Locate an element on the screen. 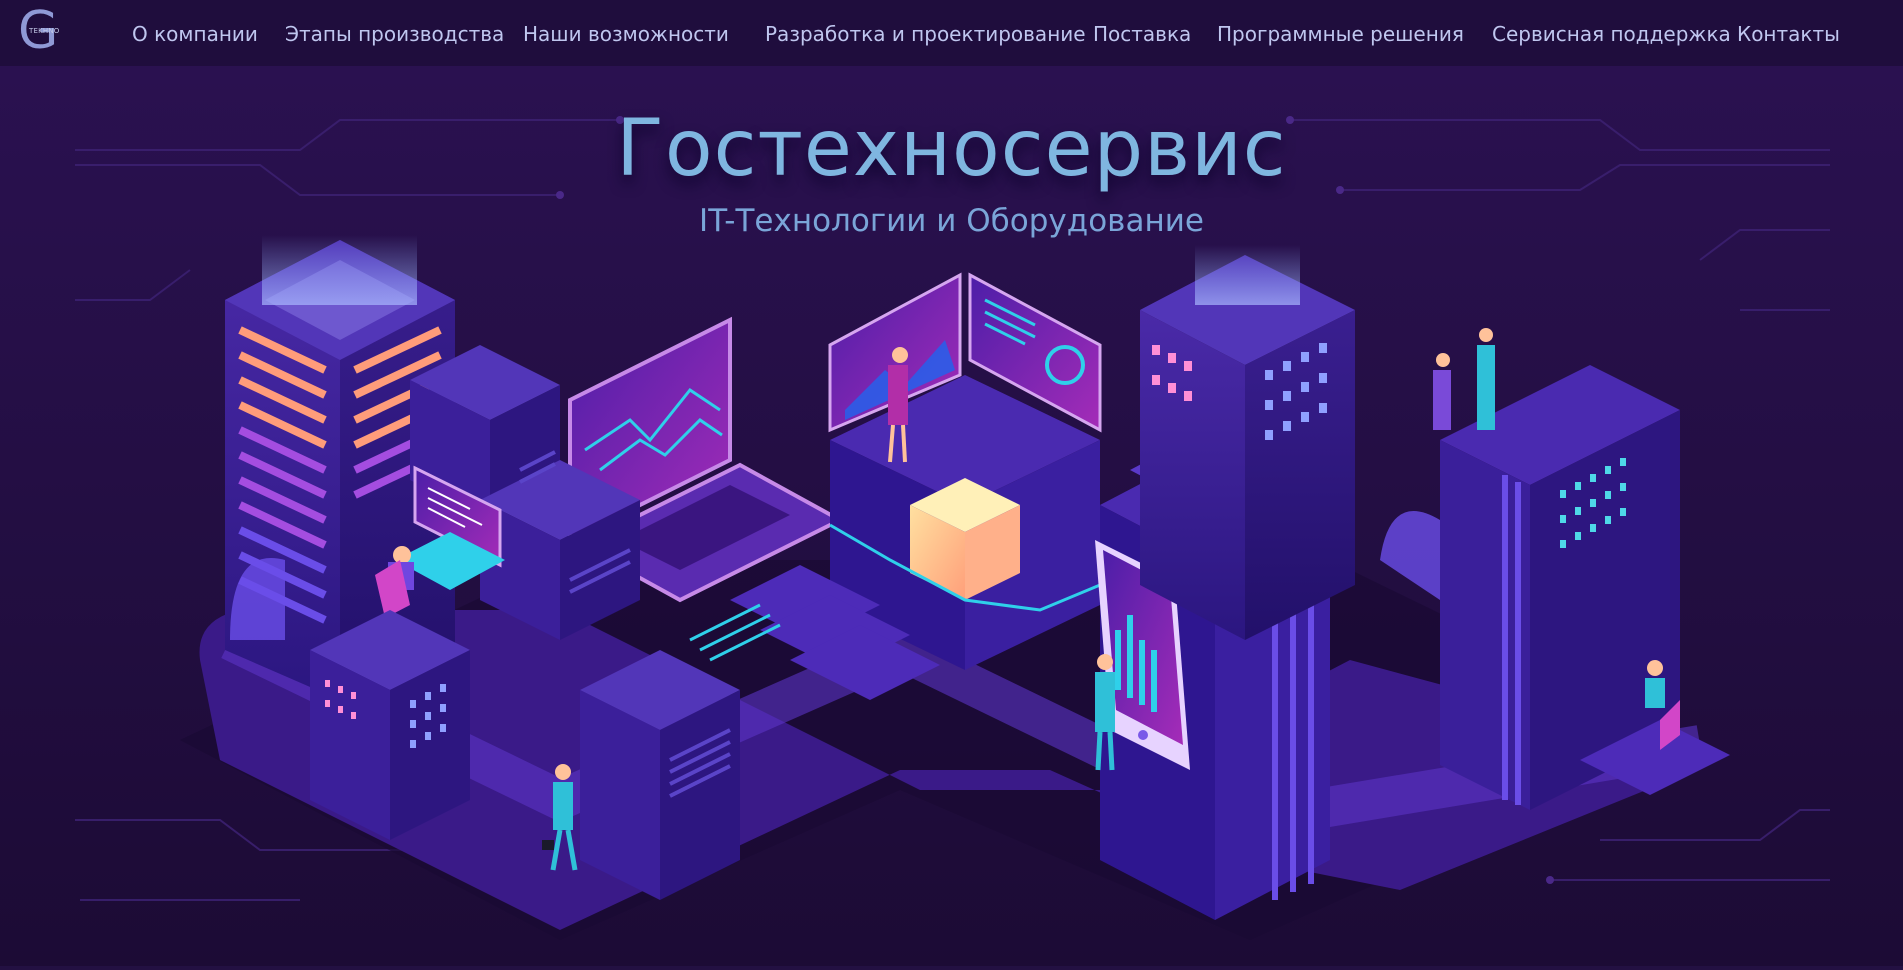  company-logo: G TEKHNO is located at coordinates (40, 31).